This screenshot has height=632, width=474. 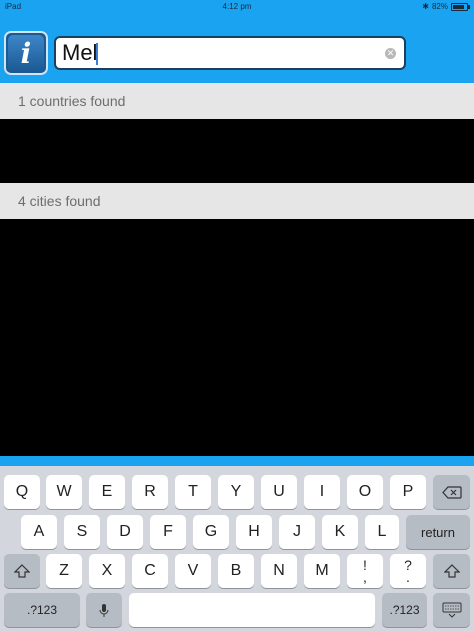 I want to click on status-time: 4:12 pm, so click(x=237, y=6).